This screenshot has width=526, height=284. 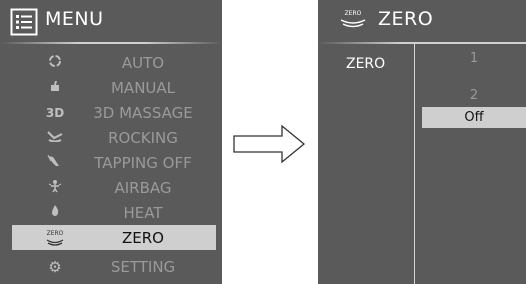 I want to click on menu-item-label: HEAT, so click(x=143, y=212).